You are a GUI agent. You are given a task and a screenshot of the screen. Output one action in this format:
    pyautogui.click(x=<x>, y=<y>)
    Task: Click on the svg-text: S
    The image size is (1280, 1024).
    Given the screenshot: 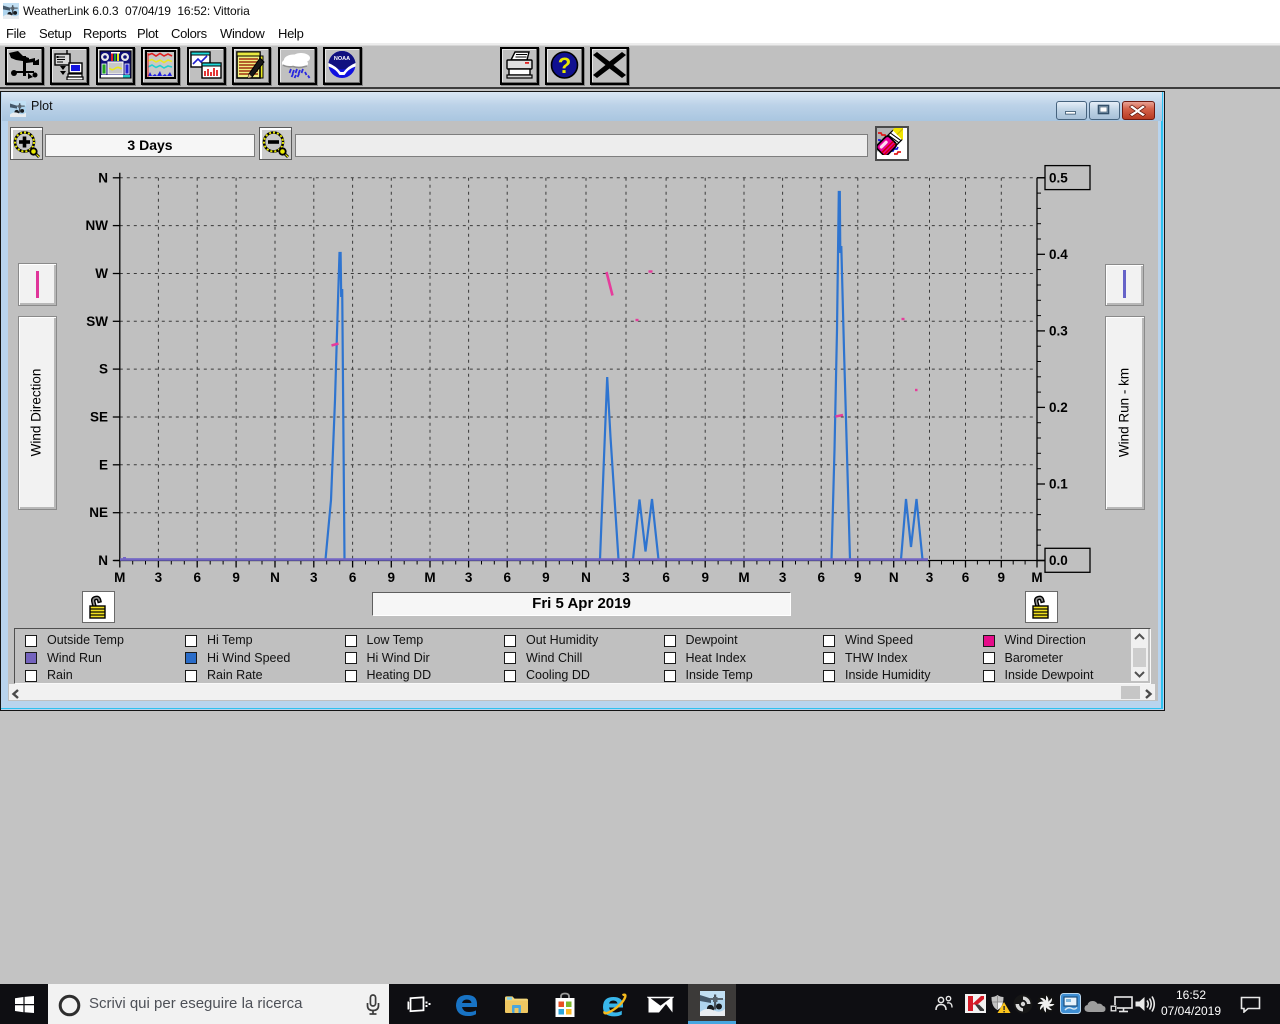 What is the action you would take?
    pyautogui.click(x=103, y=369)
    